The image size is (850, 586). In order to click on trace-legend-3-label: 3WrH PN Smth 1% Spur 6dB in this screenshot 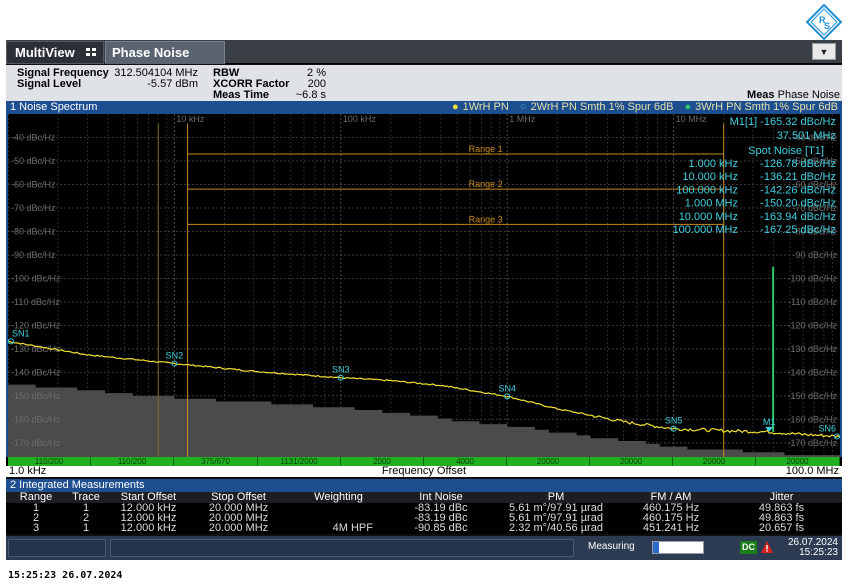, I will do `click(766, 107)`.